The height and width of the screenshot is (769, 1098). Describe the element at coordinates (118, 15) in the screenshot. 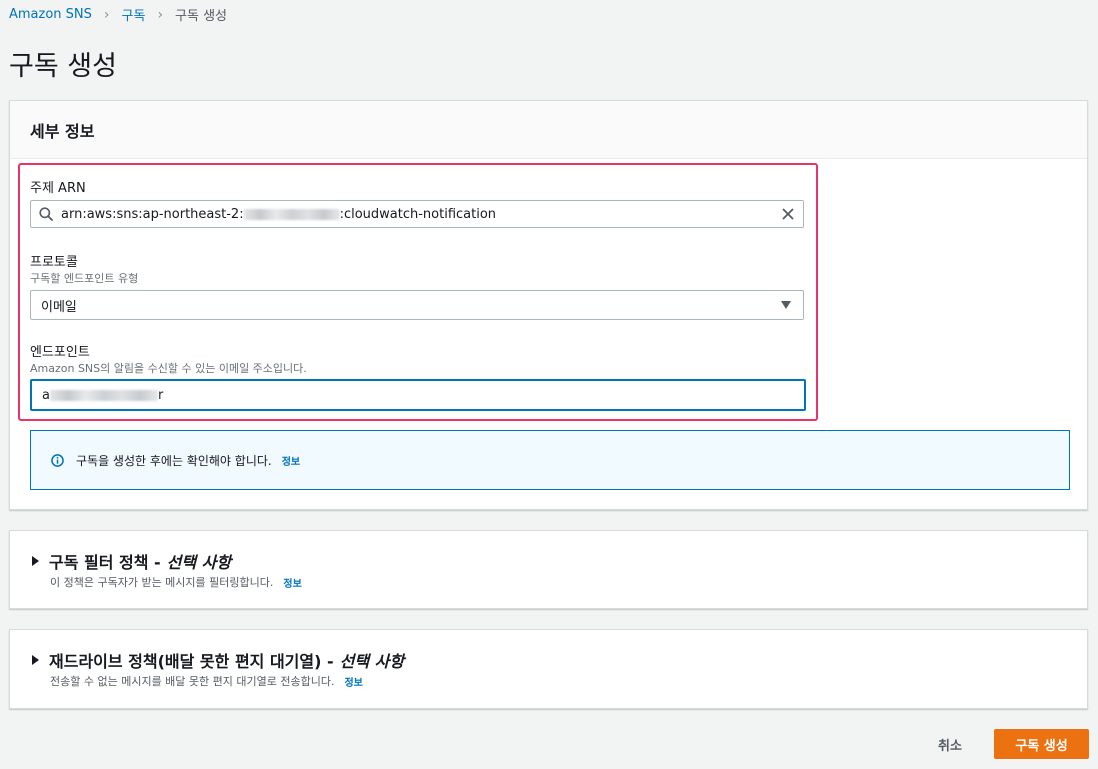

I see `breadcrumb: Amazon SNS › 구독 › 구독 생성` at that location.